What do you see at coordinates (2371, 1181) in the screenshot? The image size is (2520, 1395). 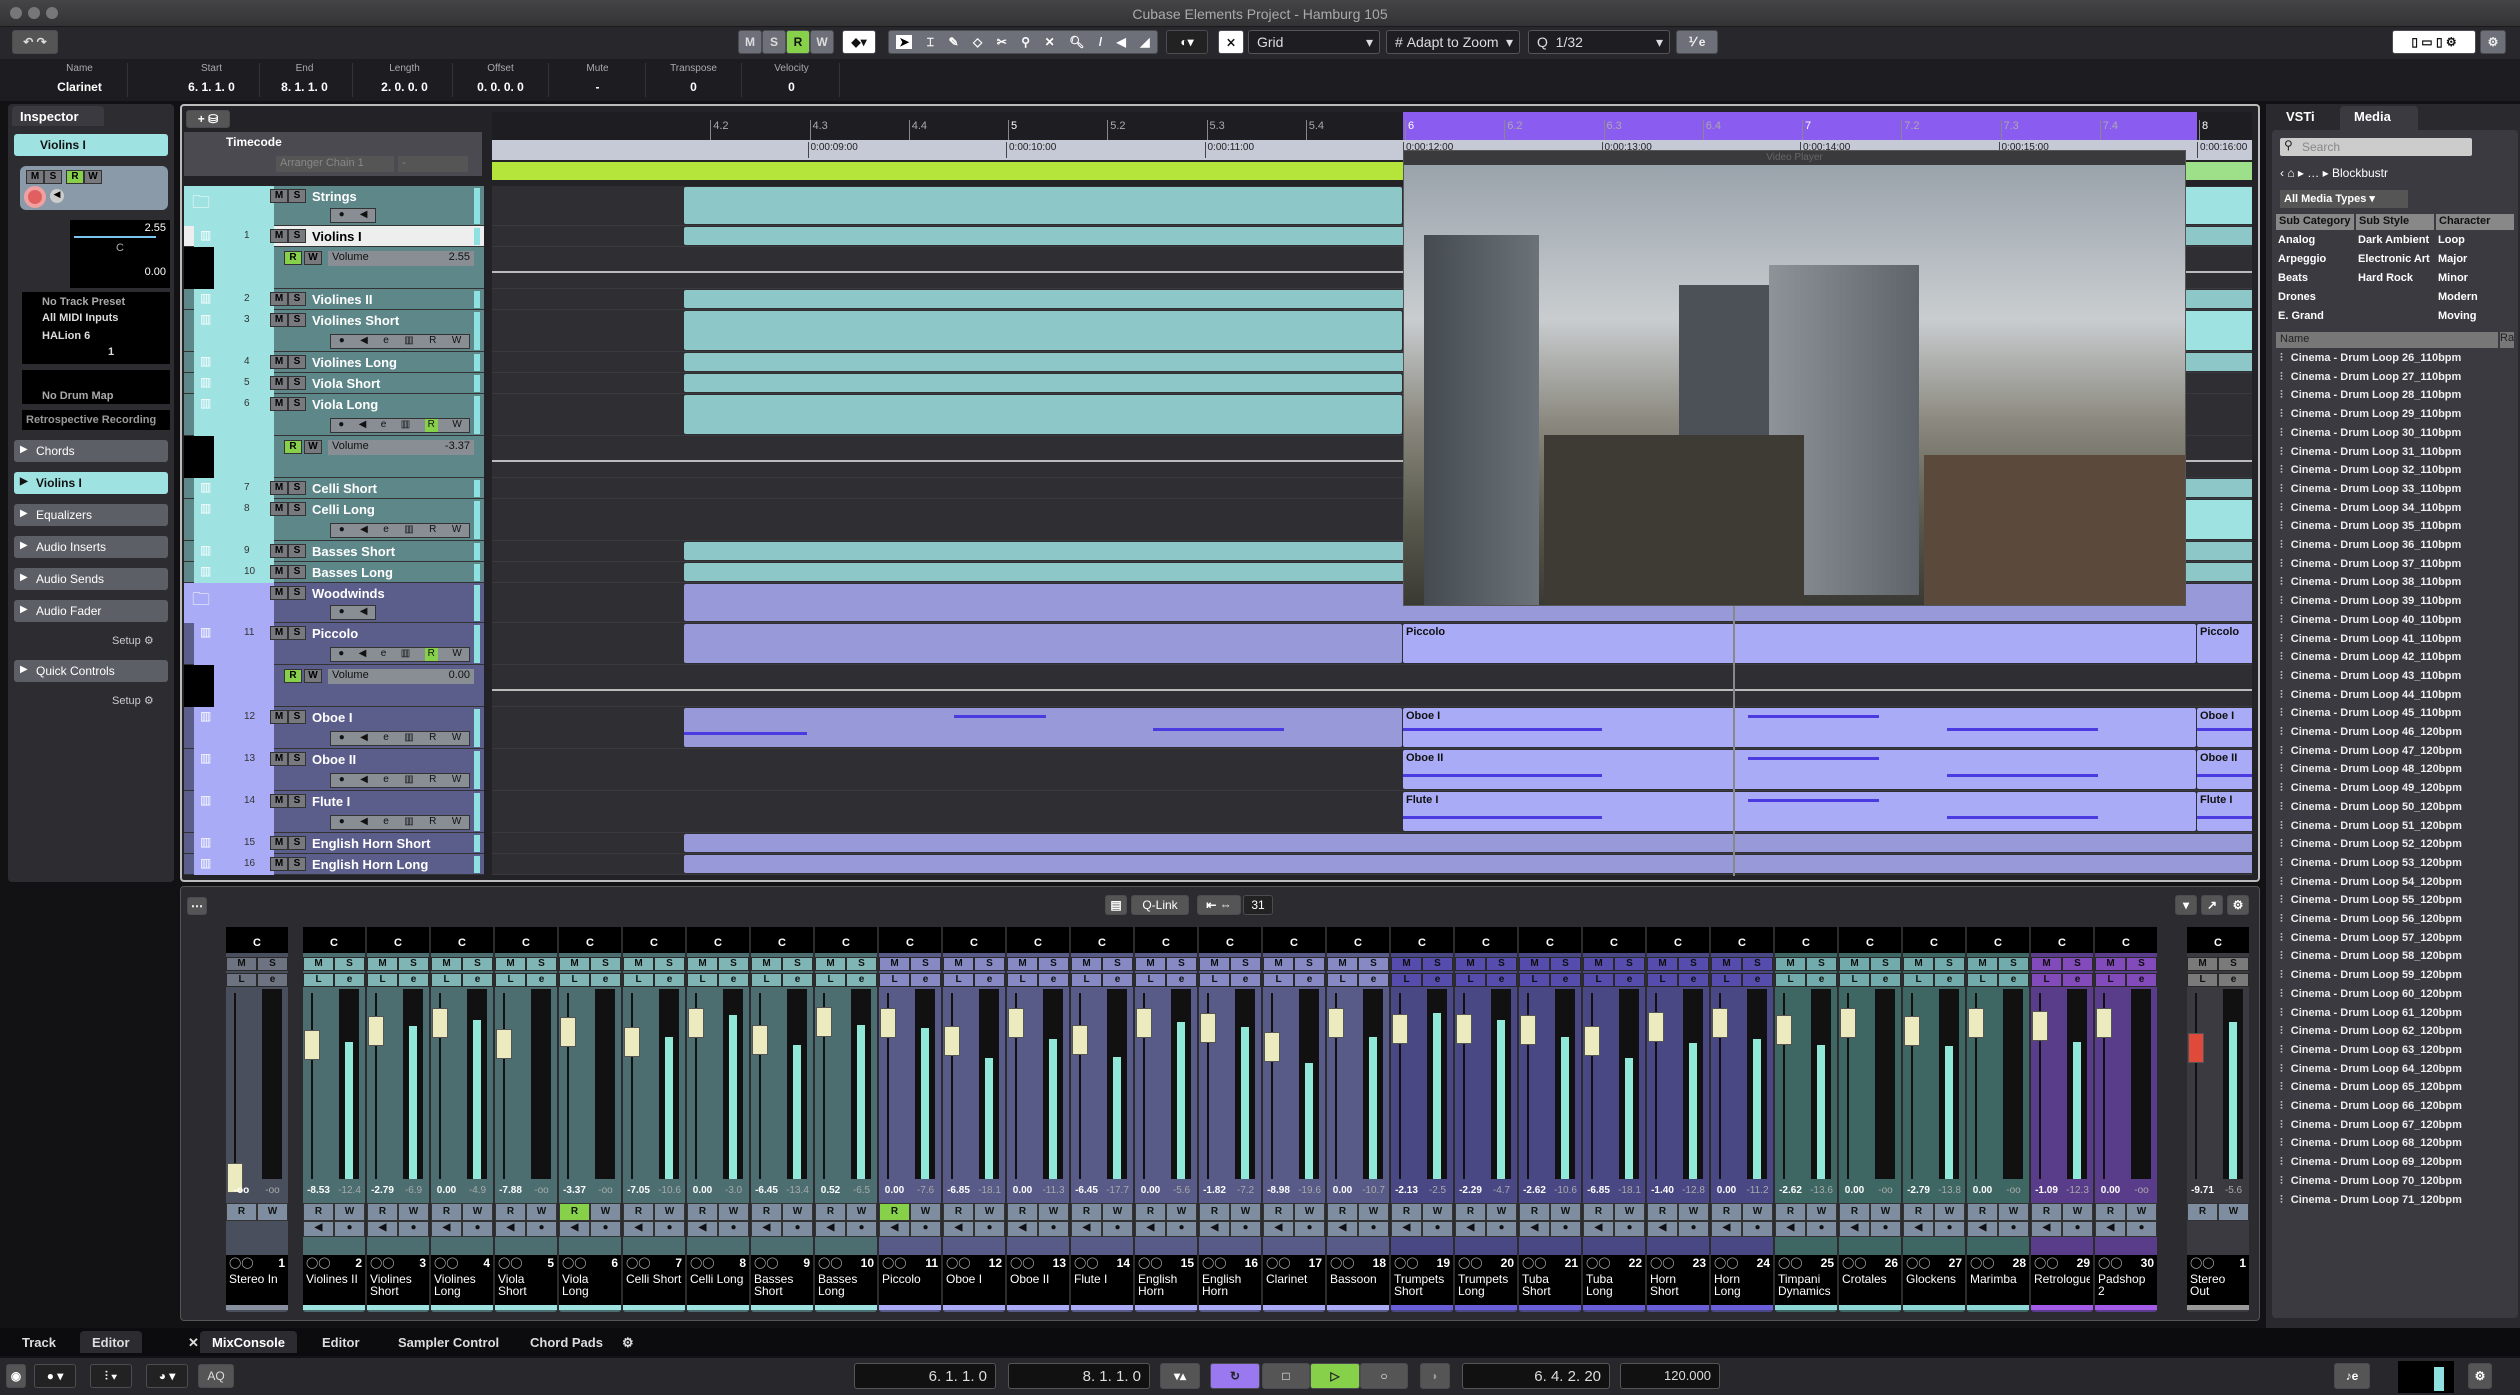 I see `media-list-item: ⫶ Cinema - Drum Loop 70_120bpm` at bounding box center [2371, 1181].